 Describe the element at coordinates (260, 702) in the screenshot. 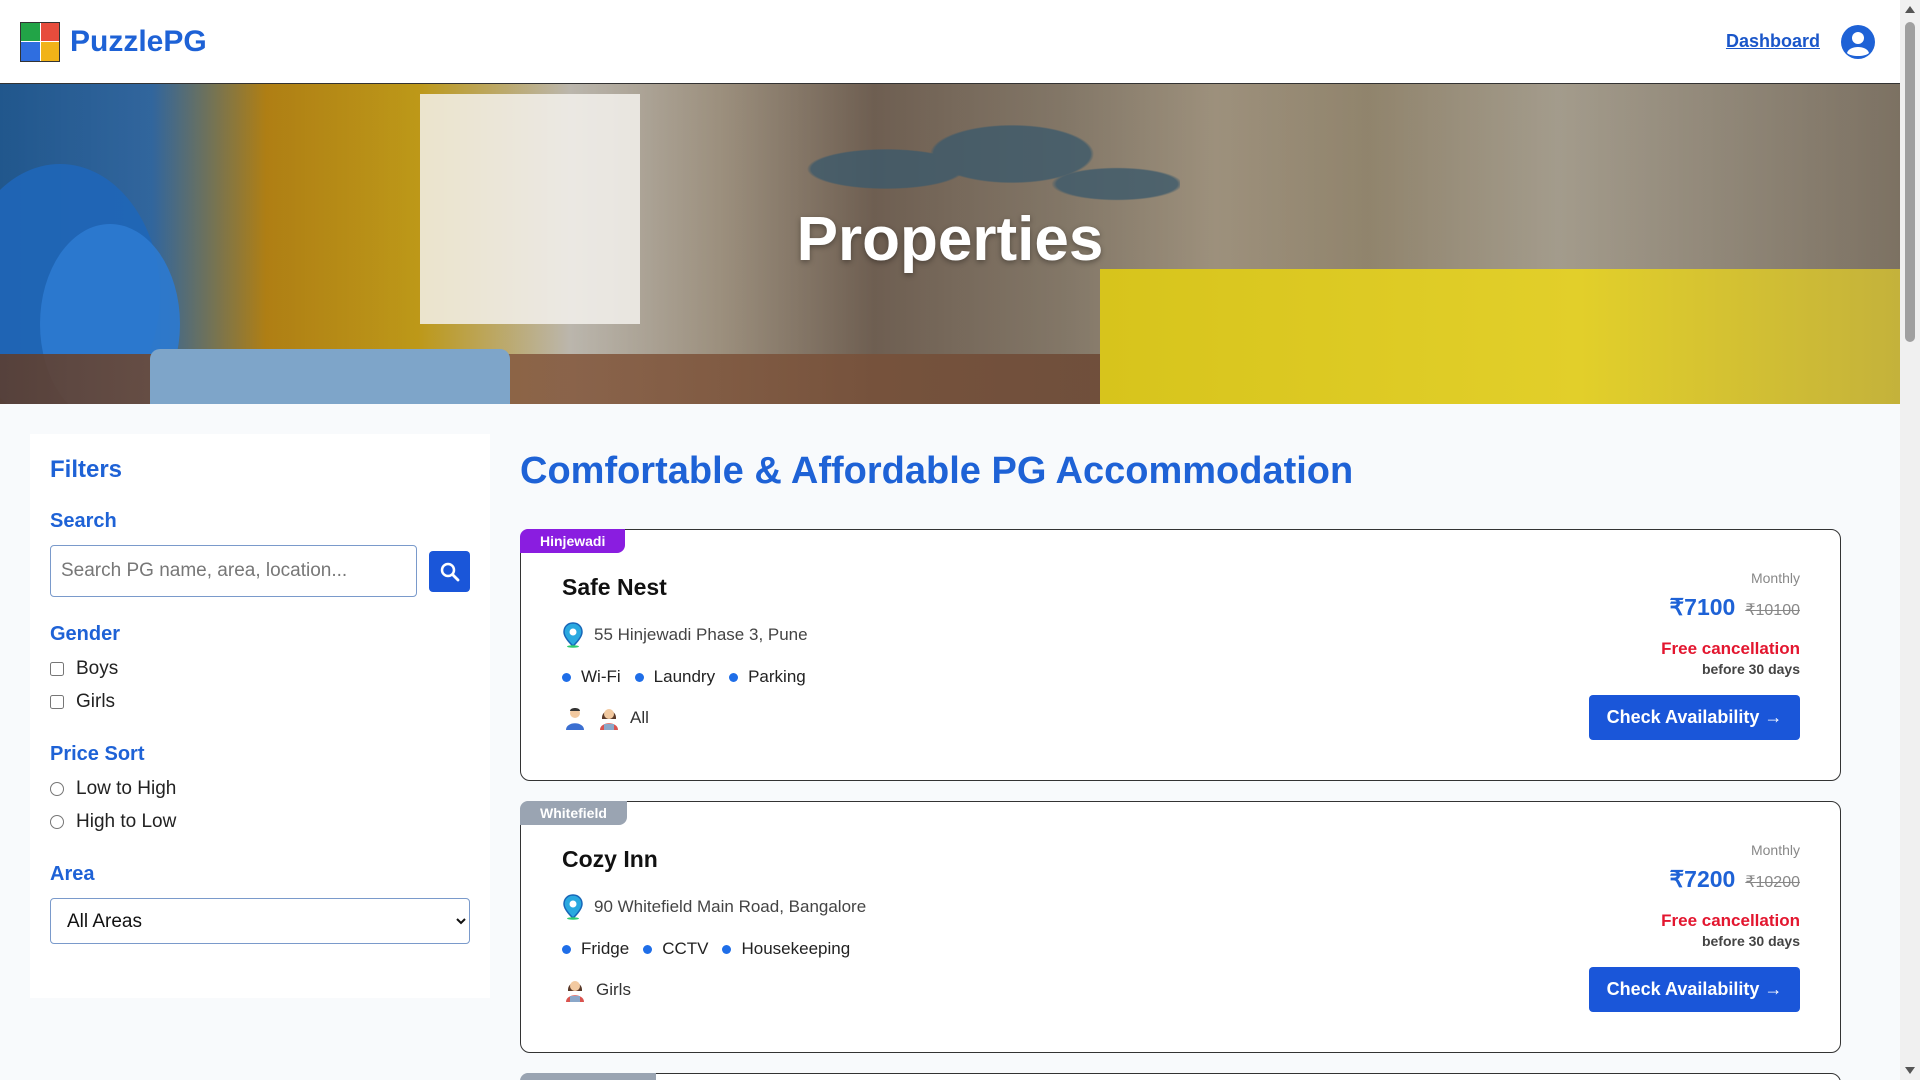

I see `gender-option-girls: Girls` at that location.